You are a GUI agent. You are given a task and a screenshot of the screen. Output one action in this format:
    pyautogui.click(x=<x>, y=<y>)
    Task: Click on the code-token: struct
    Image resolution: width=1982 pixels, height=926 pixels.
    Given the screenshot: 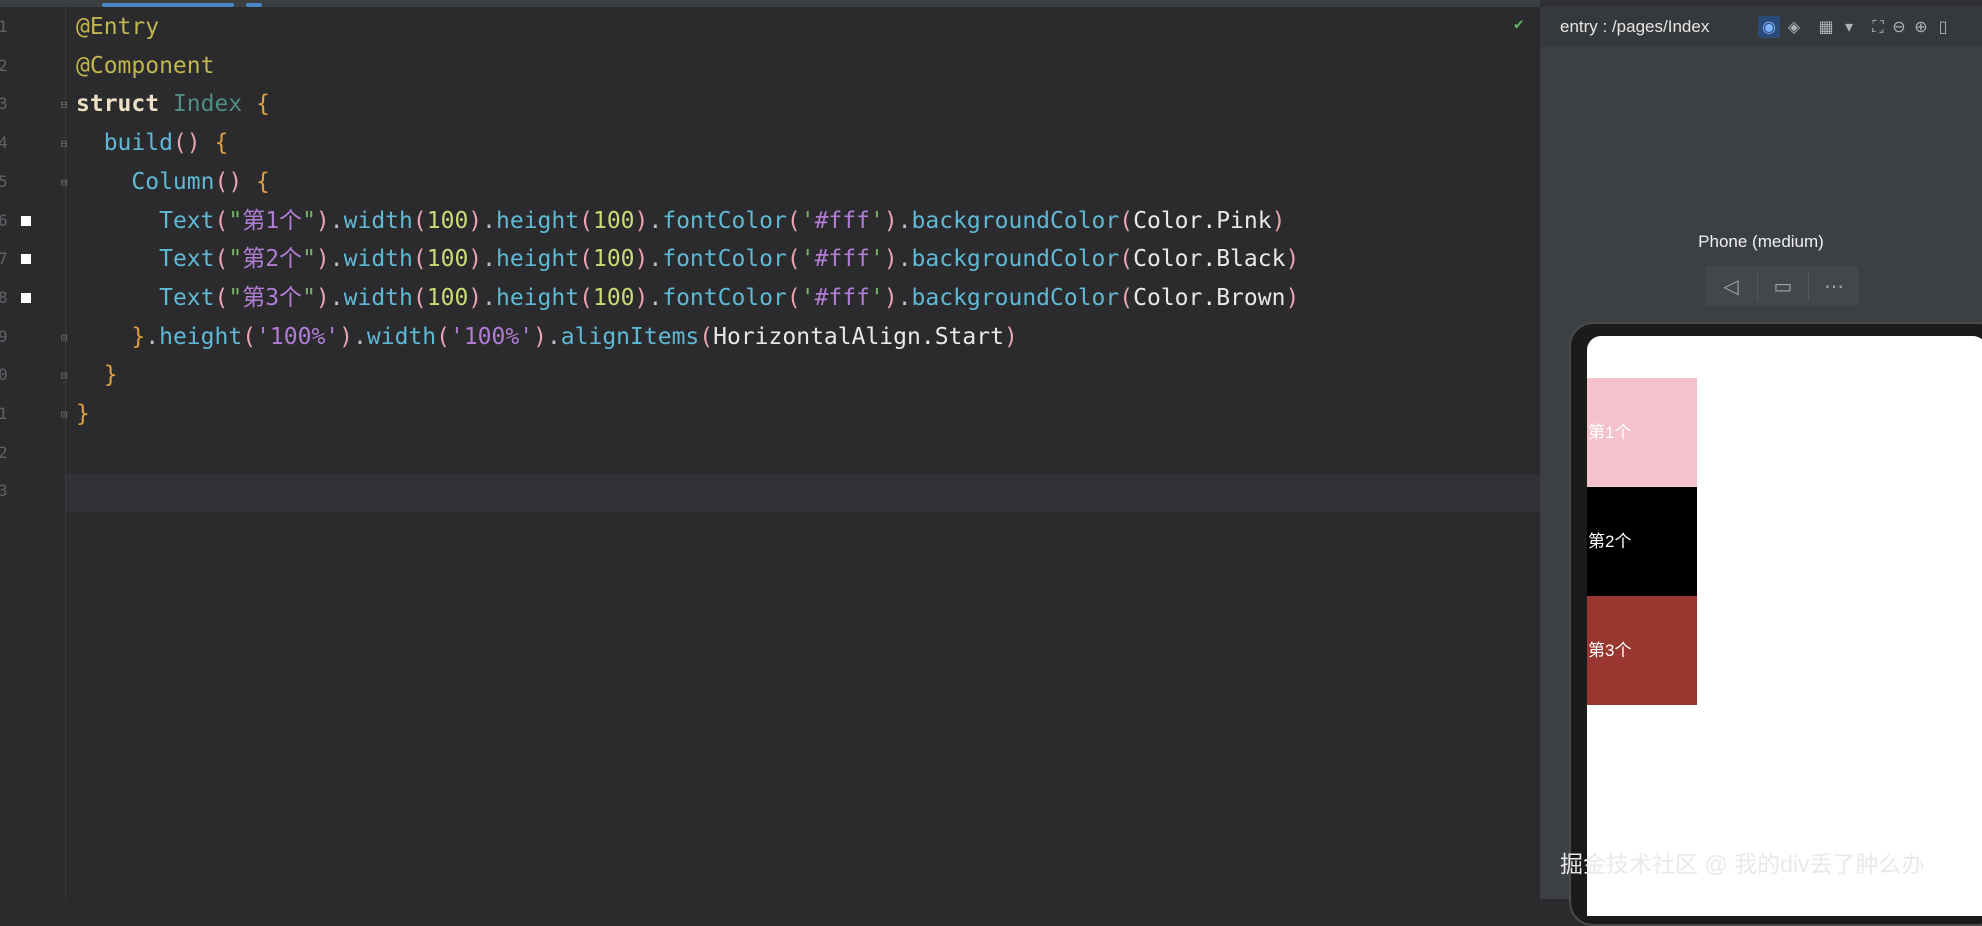 What is the action you would take?
    pyautogui.click(x=118, y=104)
    